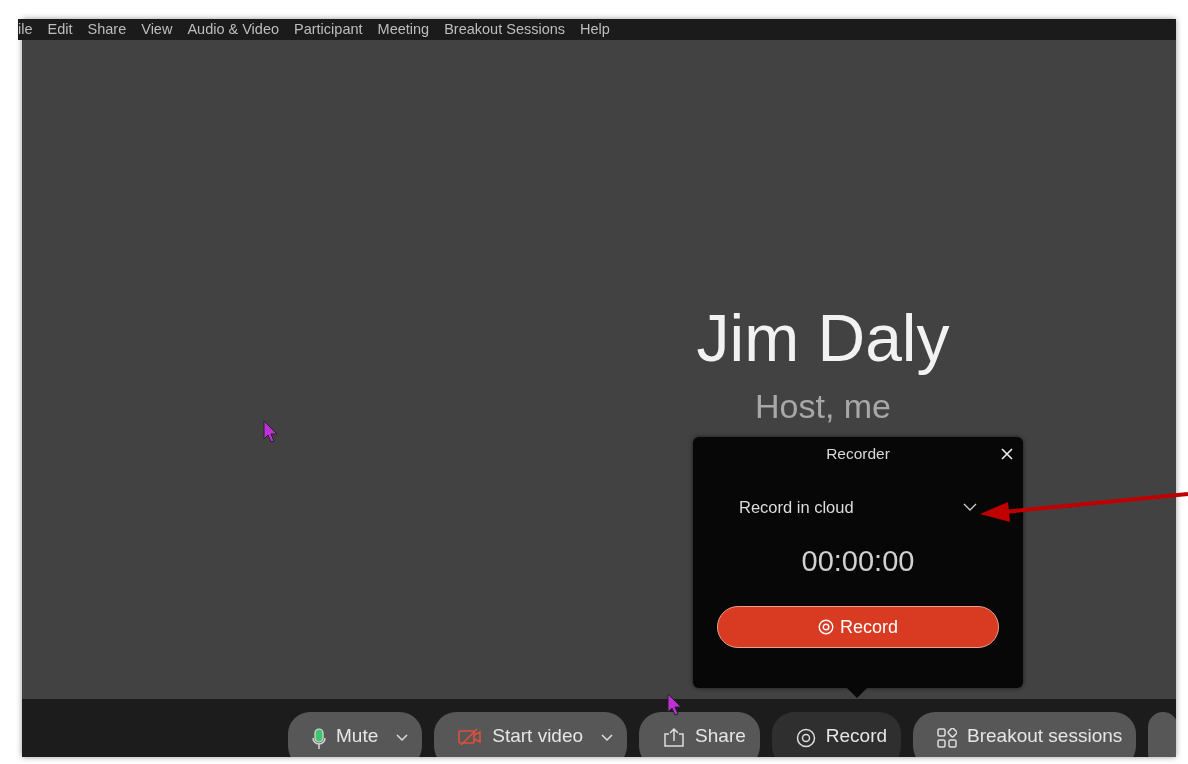  What do you see at coordinates (823, 338) in the screenshot?
I see `participant-name: Jim Daly` at bounding box center [823, 338].